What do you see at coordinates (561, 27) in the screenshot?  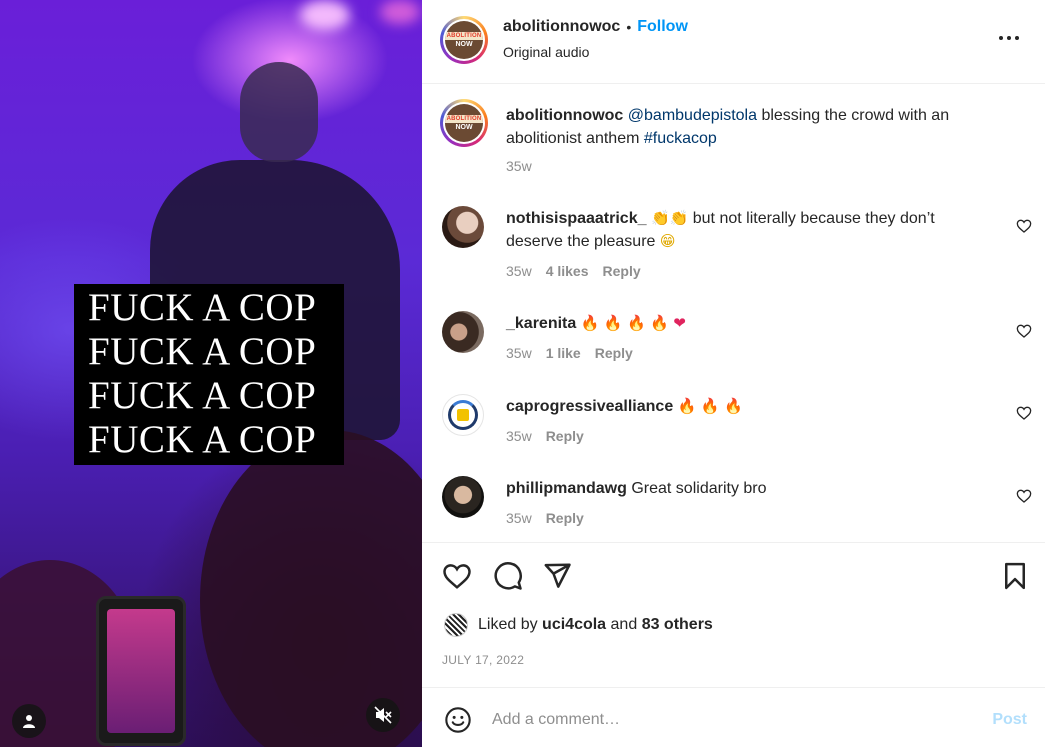 I see `author-username: abolitionnowoc` at bounding box center [561, 27].